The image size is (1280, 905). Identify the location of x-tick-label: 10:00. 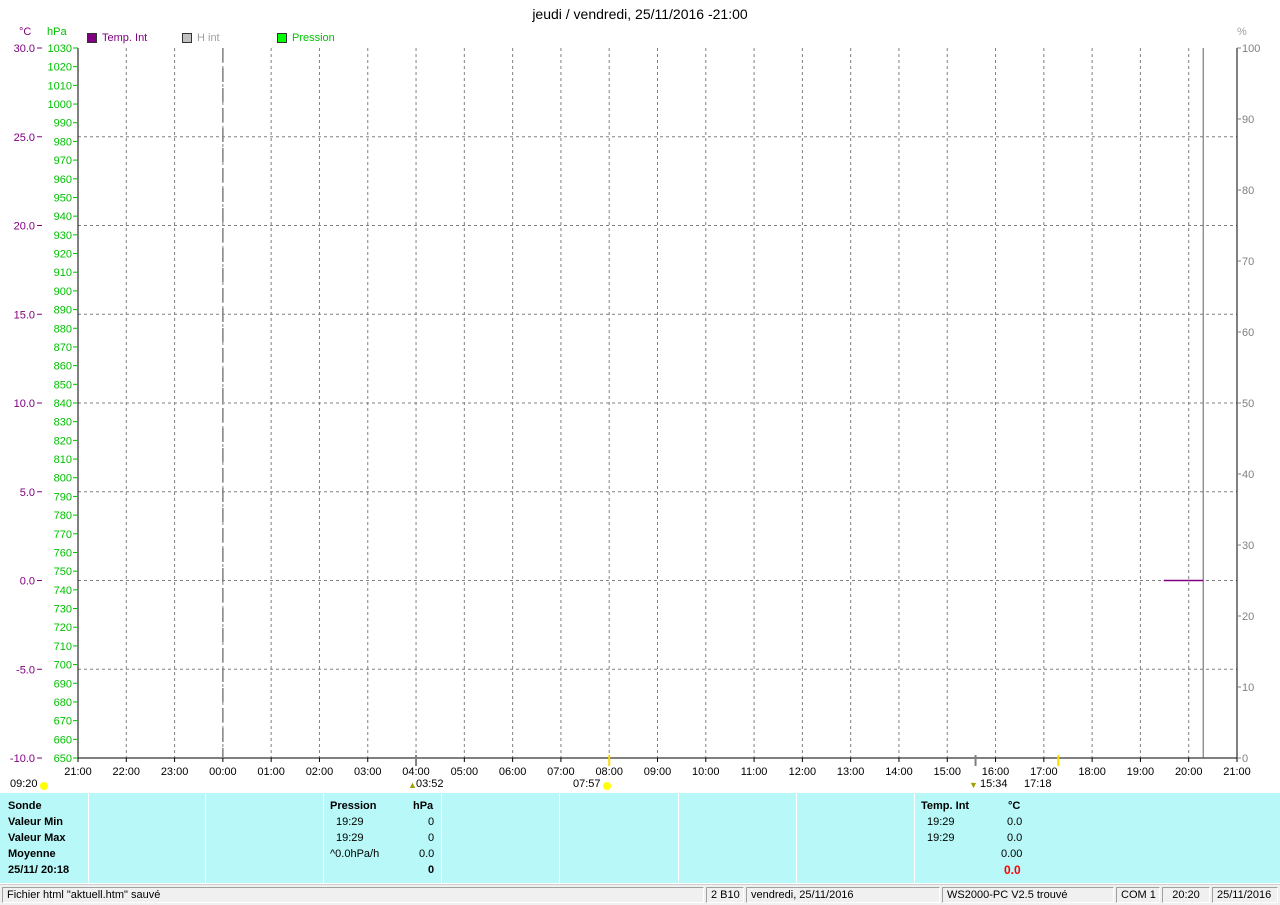
(706, 772).